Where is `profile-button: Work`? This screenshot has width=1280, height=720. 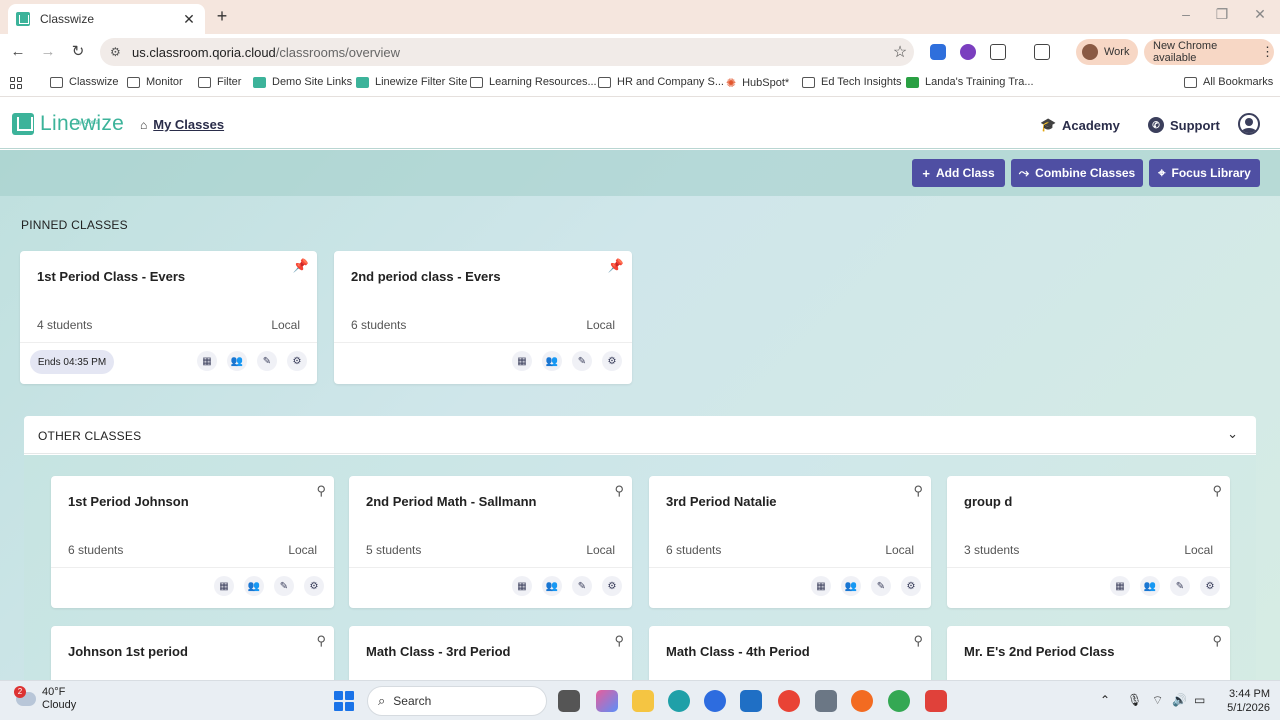
profile-button: Work is located at coordinates (1107, 52).